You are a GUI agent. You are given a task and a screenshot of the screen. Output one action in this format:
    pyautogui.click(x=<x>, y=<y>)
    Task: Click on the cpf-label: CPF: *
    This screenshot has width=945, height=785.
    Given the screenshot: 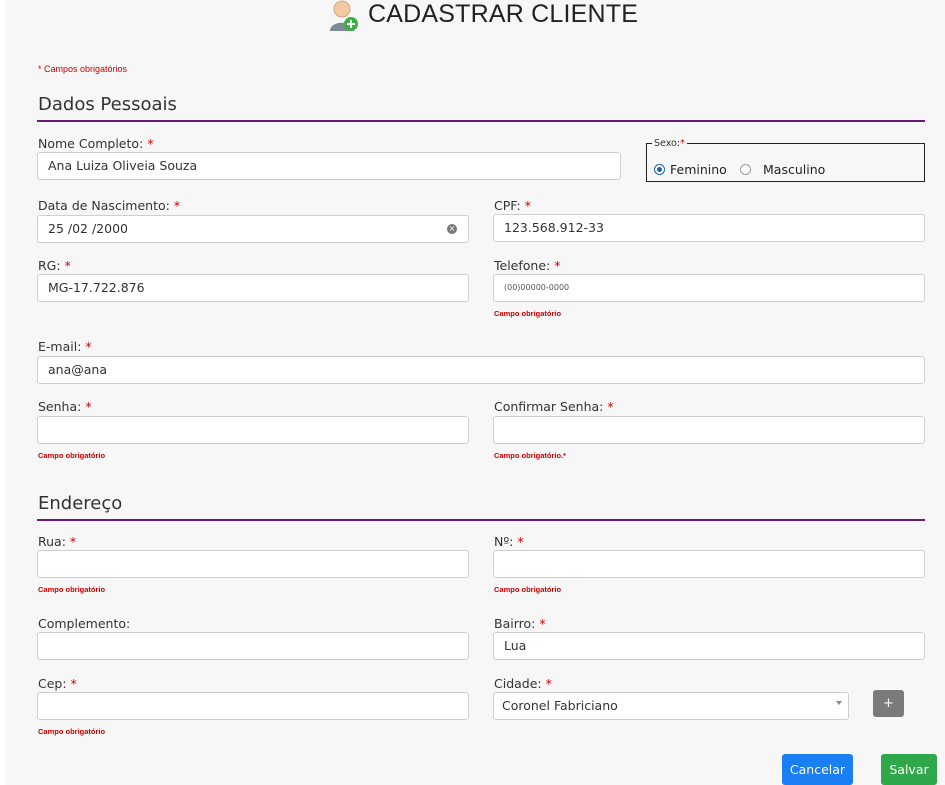 What is the action you would take?
    pyautogui.click(x=512, y=205)
    